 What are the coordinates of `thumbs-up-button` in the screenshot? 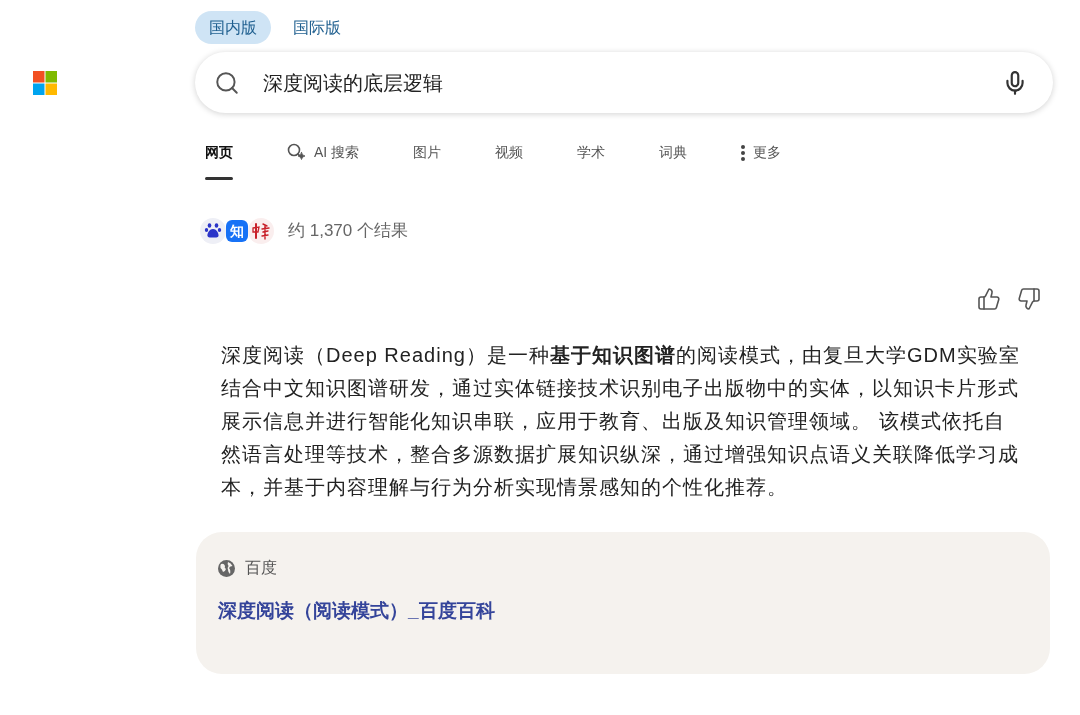 It's located at (989, 299).